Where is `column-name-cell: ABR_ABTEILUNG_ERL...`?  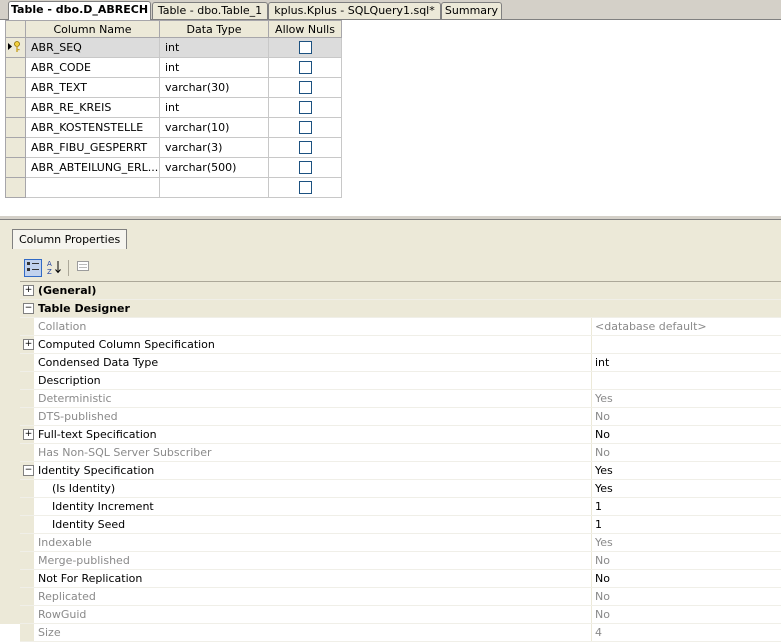
column-name-cell: ABR_ABTEILUNG_ERL... is located at coordinates (92, 167).